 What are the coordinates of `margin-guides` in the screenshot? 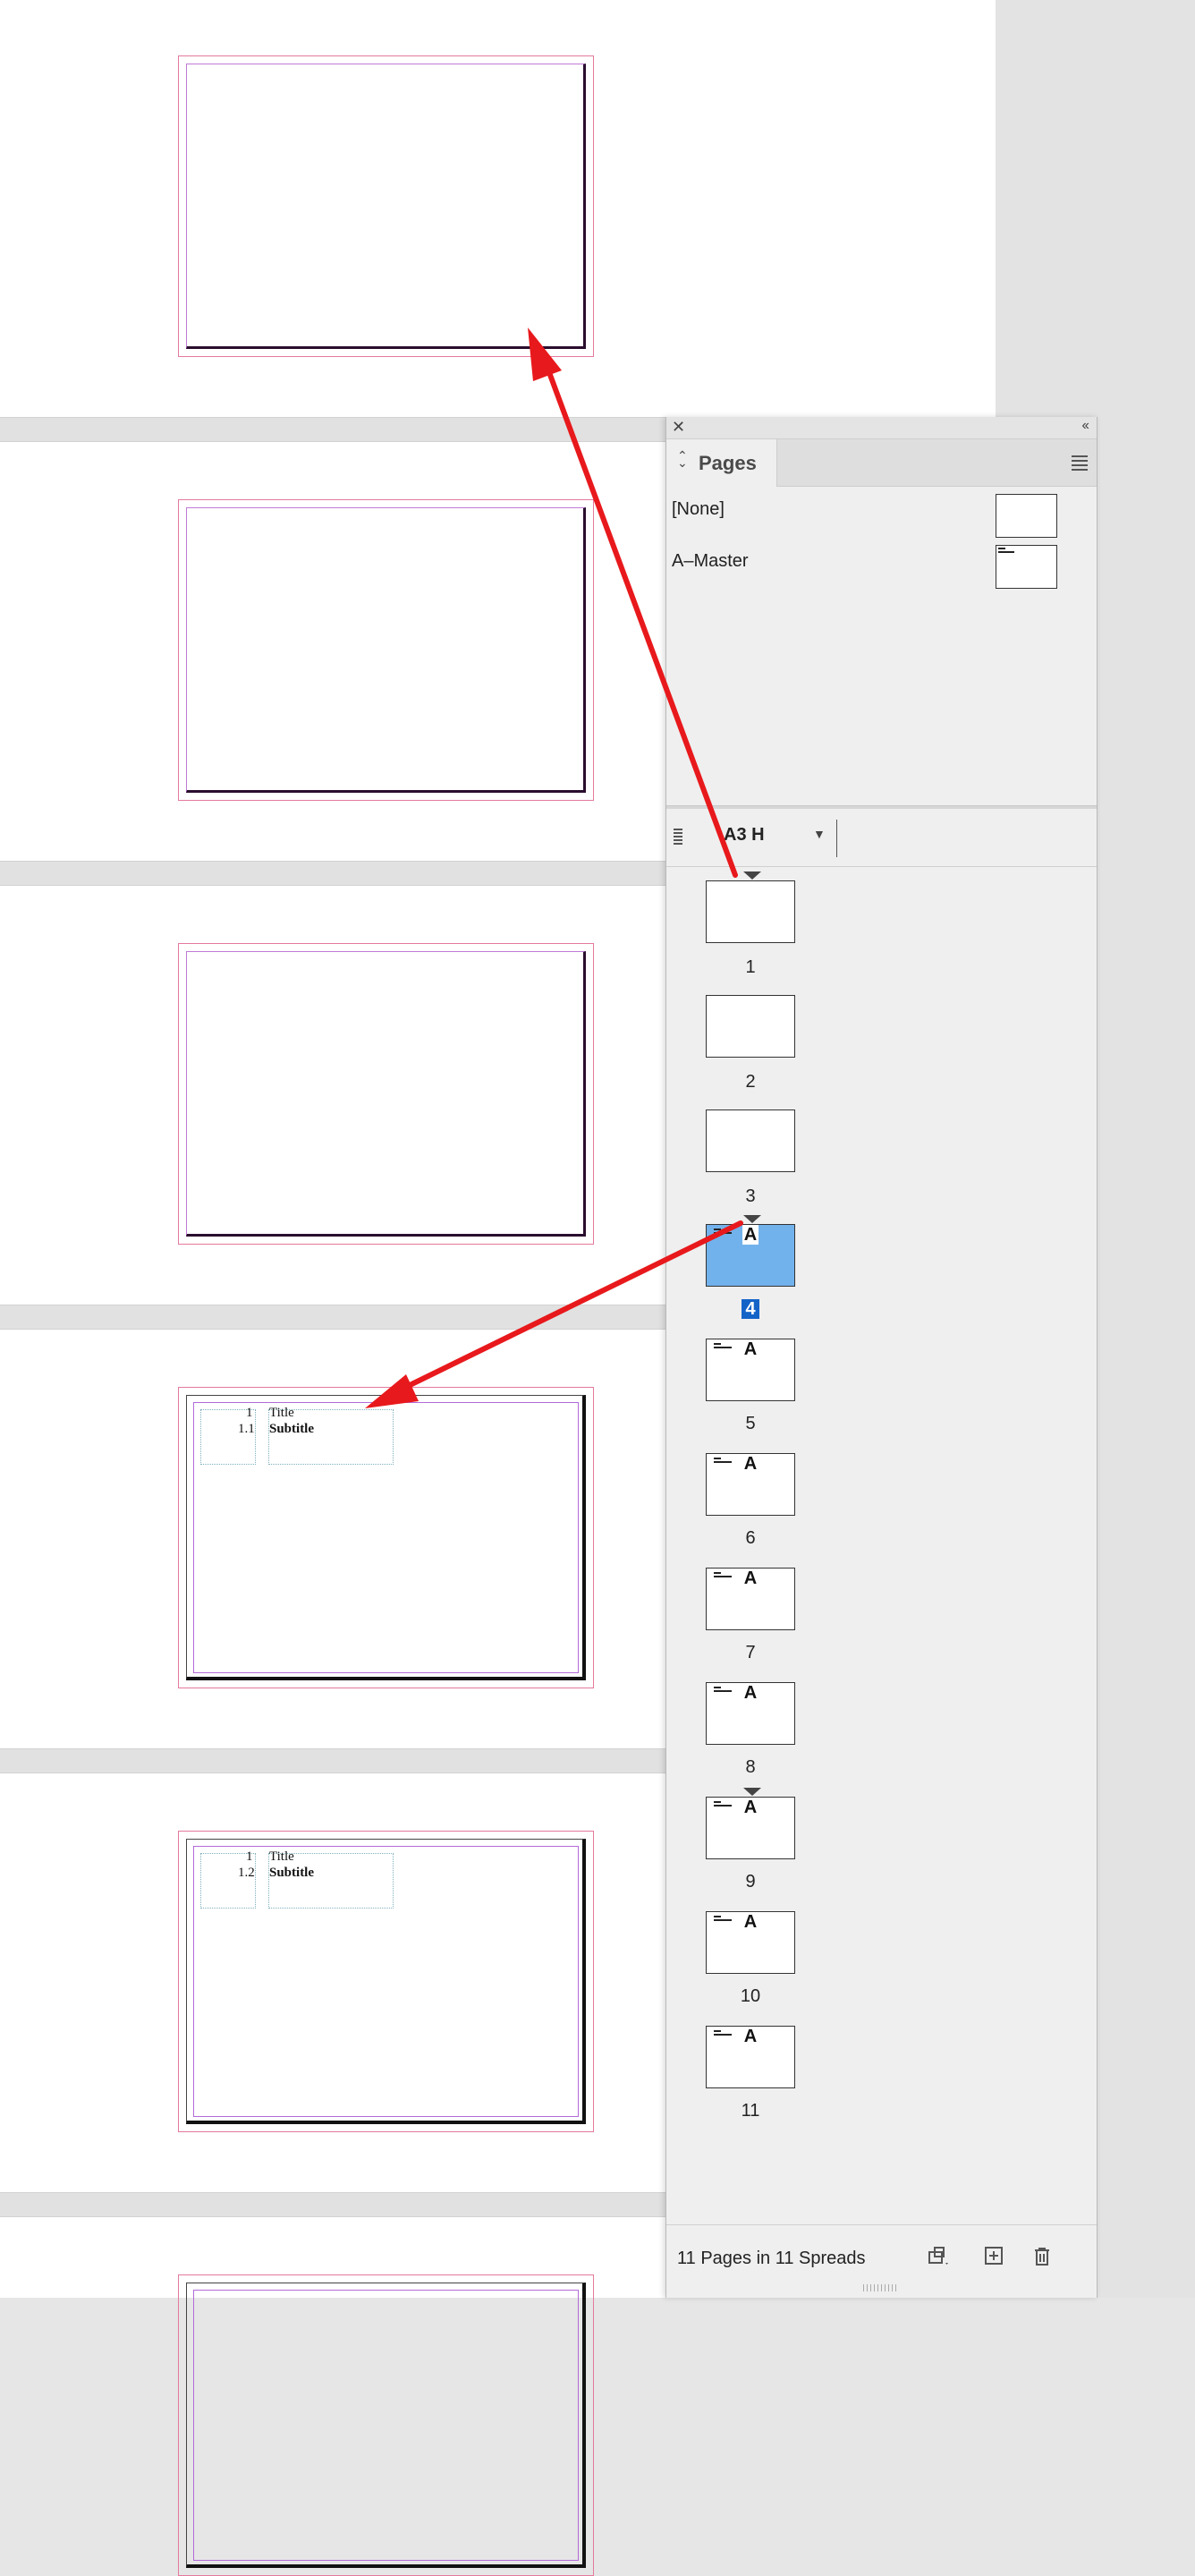 It's located at (386, 2425).